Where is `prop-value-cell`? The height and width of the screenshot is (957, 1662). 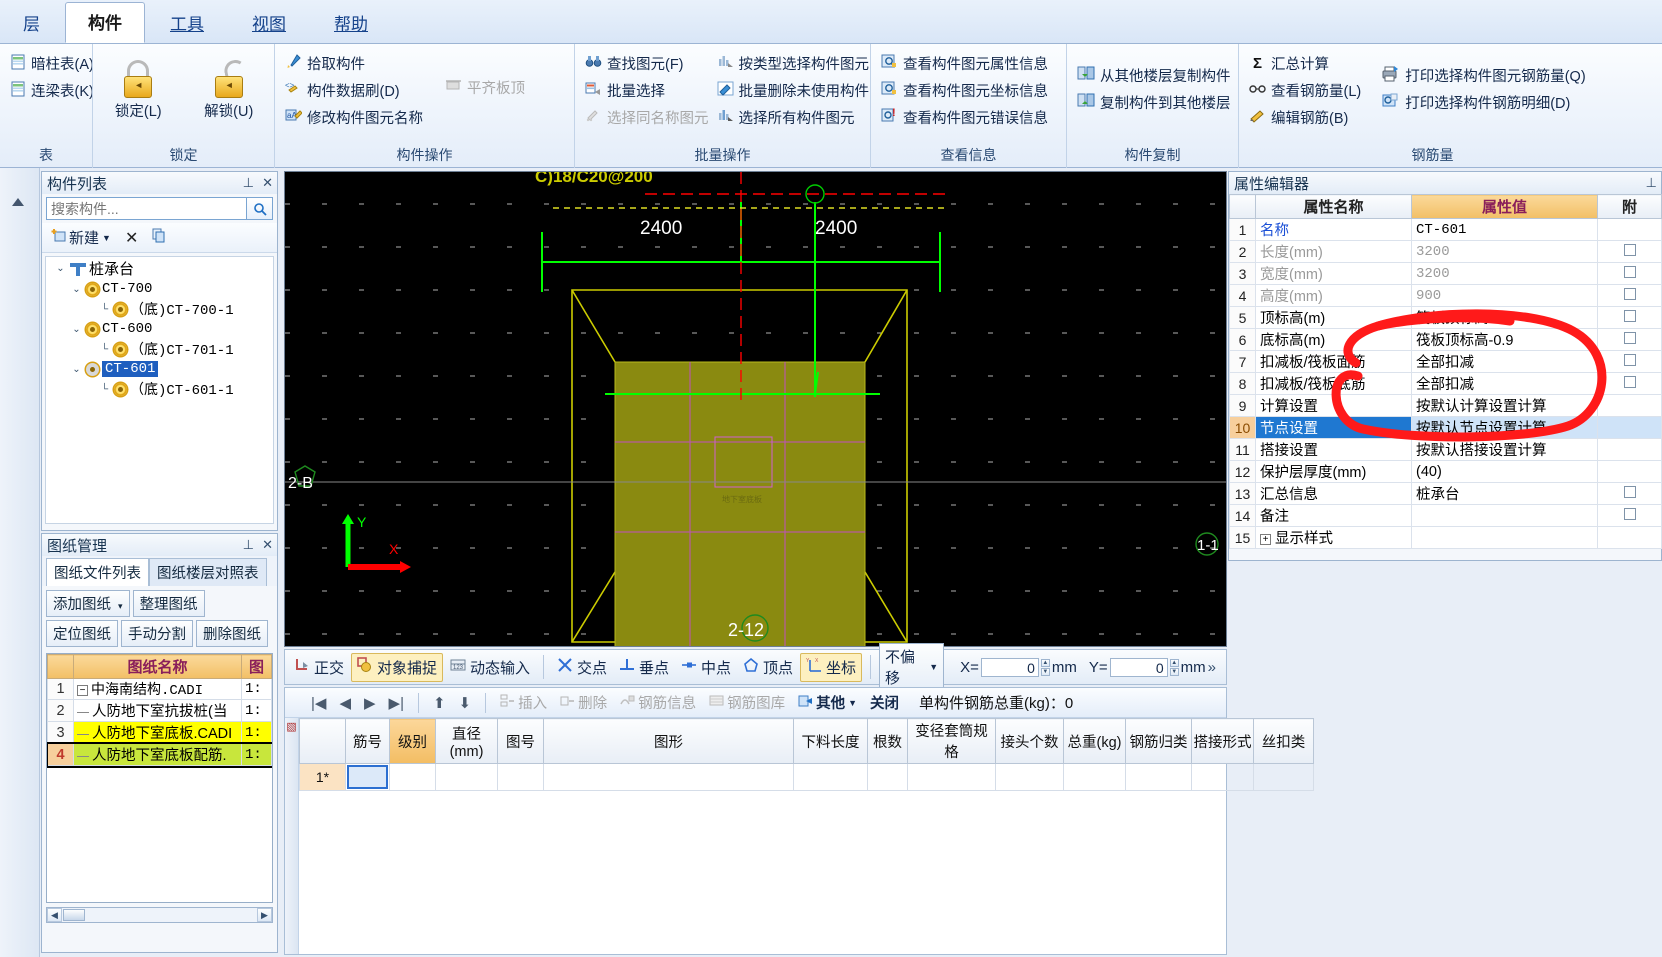
prop-value-cell is located at coordinates (1504, 537).